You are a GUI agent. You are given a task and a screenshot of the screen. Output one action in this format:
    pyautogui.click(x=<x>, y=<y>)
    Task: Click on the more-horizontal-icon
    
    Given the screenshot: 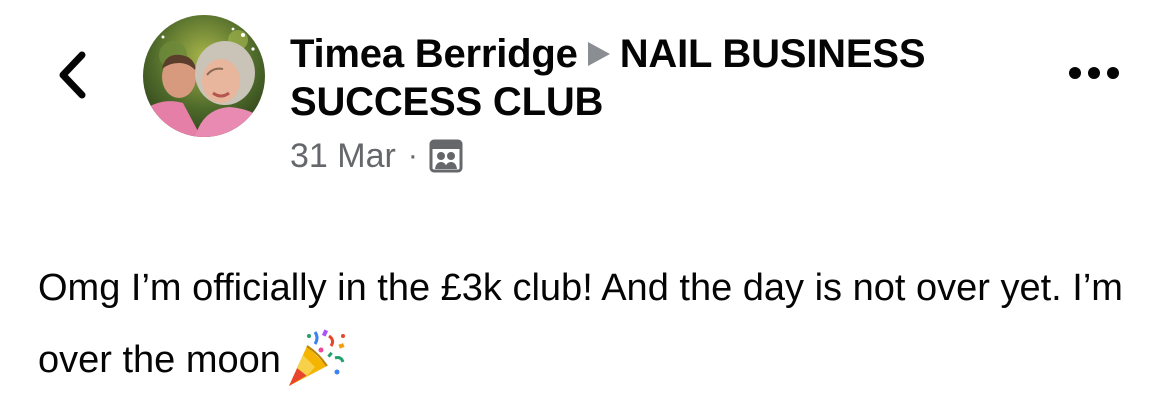 What is the action you would take?
    pyautogui.click(x=1094, y=73)
    